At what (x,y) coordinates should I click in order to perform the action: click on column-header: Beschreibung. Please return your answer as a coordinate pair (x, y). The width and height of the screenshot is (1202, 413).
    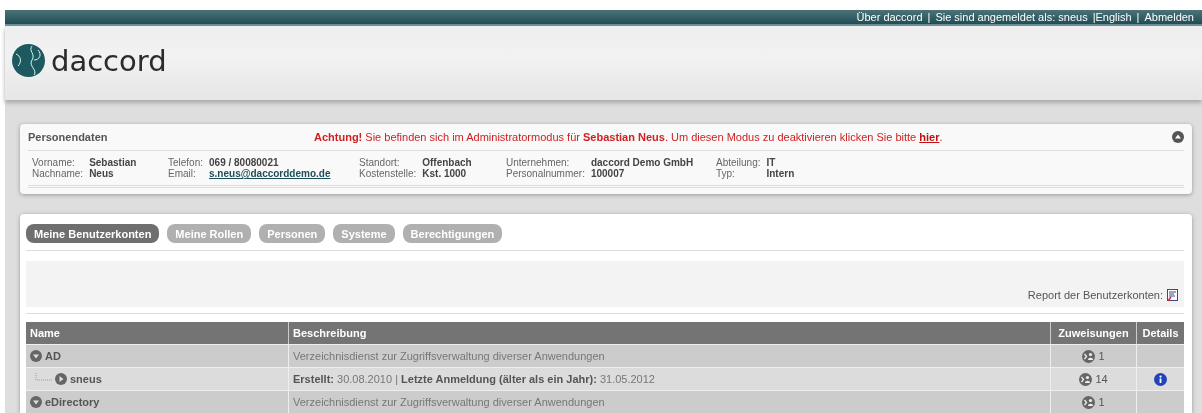
    Looking at the image, I should click on (669, 333).